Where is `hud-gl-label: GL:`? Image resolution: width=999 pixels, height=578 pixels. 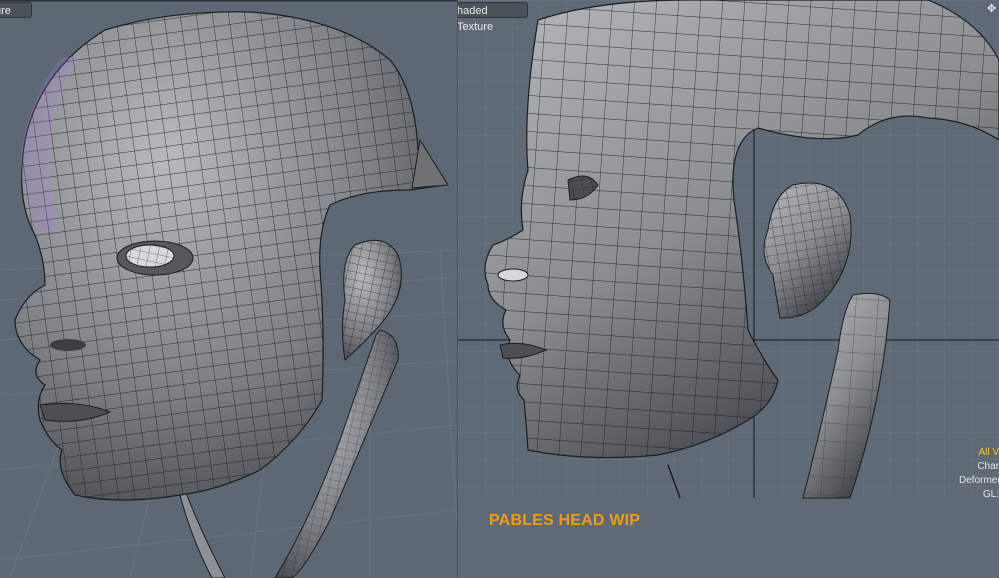 hud-gl-label: GL: is located at coordinates (990, 494).